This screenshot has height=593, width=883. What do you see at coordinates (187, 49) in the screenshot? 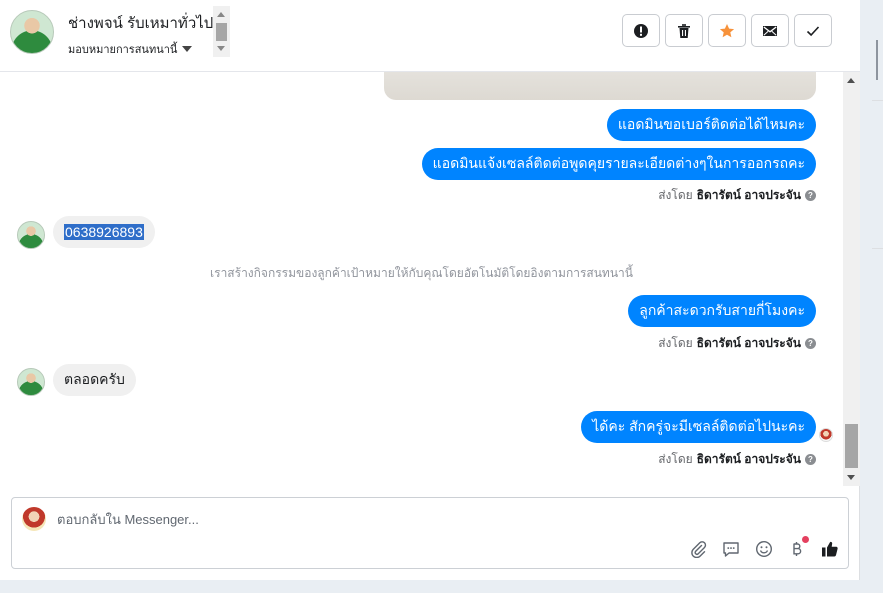
I see `caret-down-icon` at bounding box center [187, 49].